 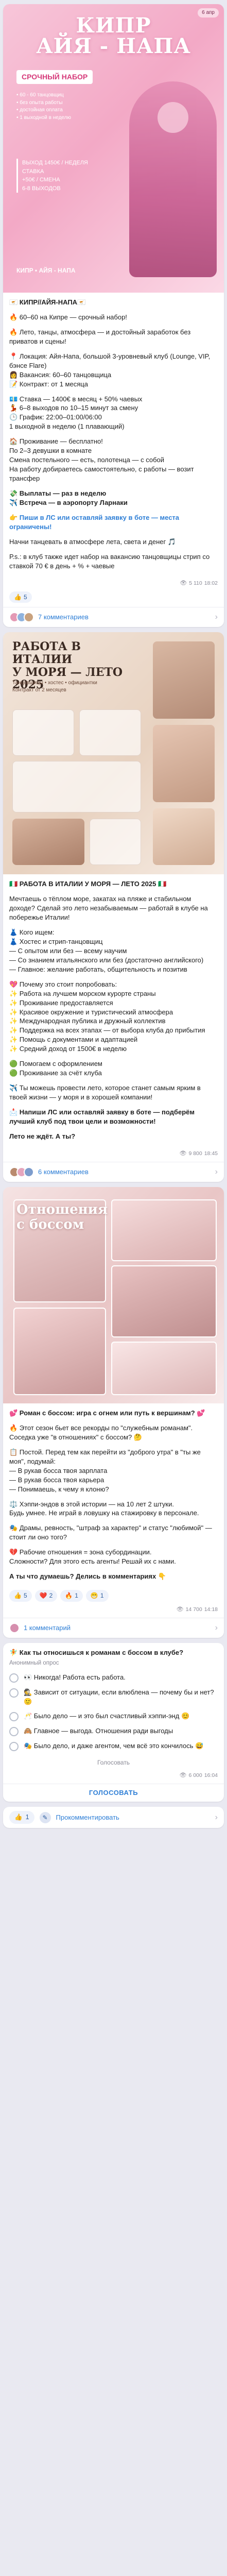 I want to click on post-paragraph: Лето не ждёт. А ты?, so click(x=42, y=1136).